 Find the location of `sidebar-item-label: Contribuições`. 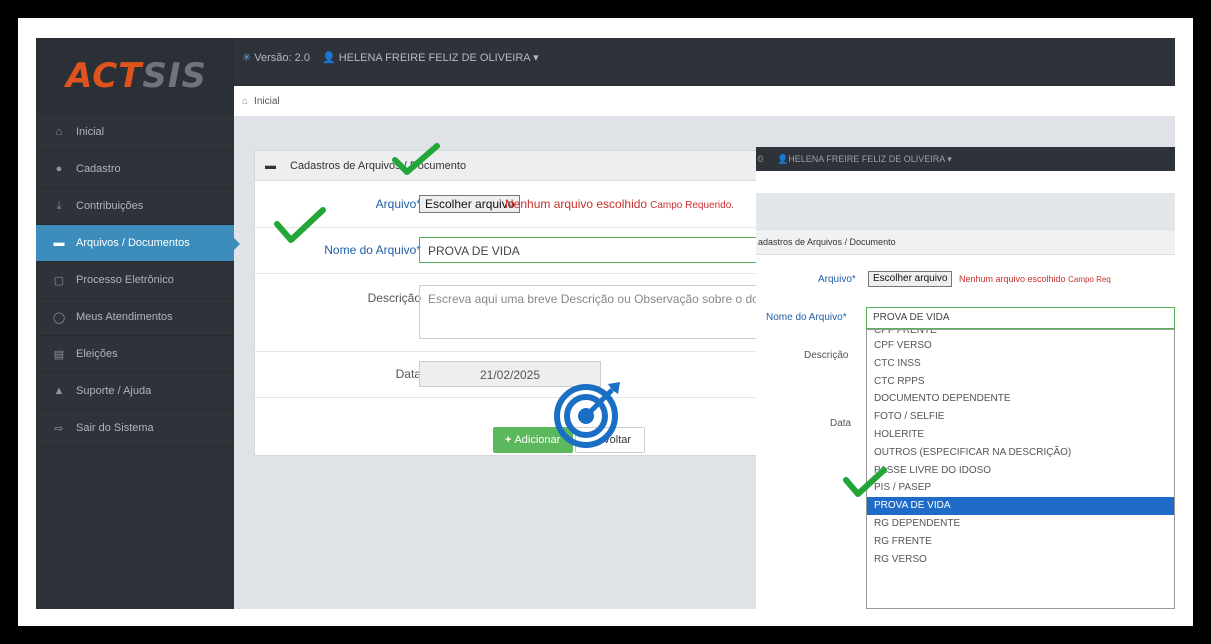

sidebar-item-label: Contribuições is located at coordinates (110, 206).